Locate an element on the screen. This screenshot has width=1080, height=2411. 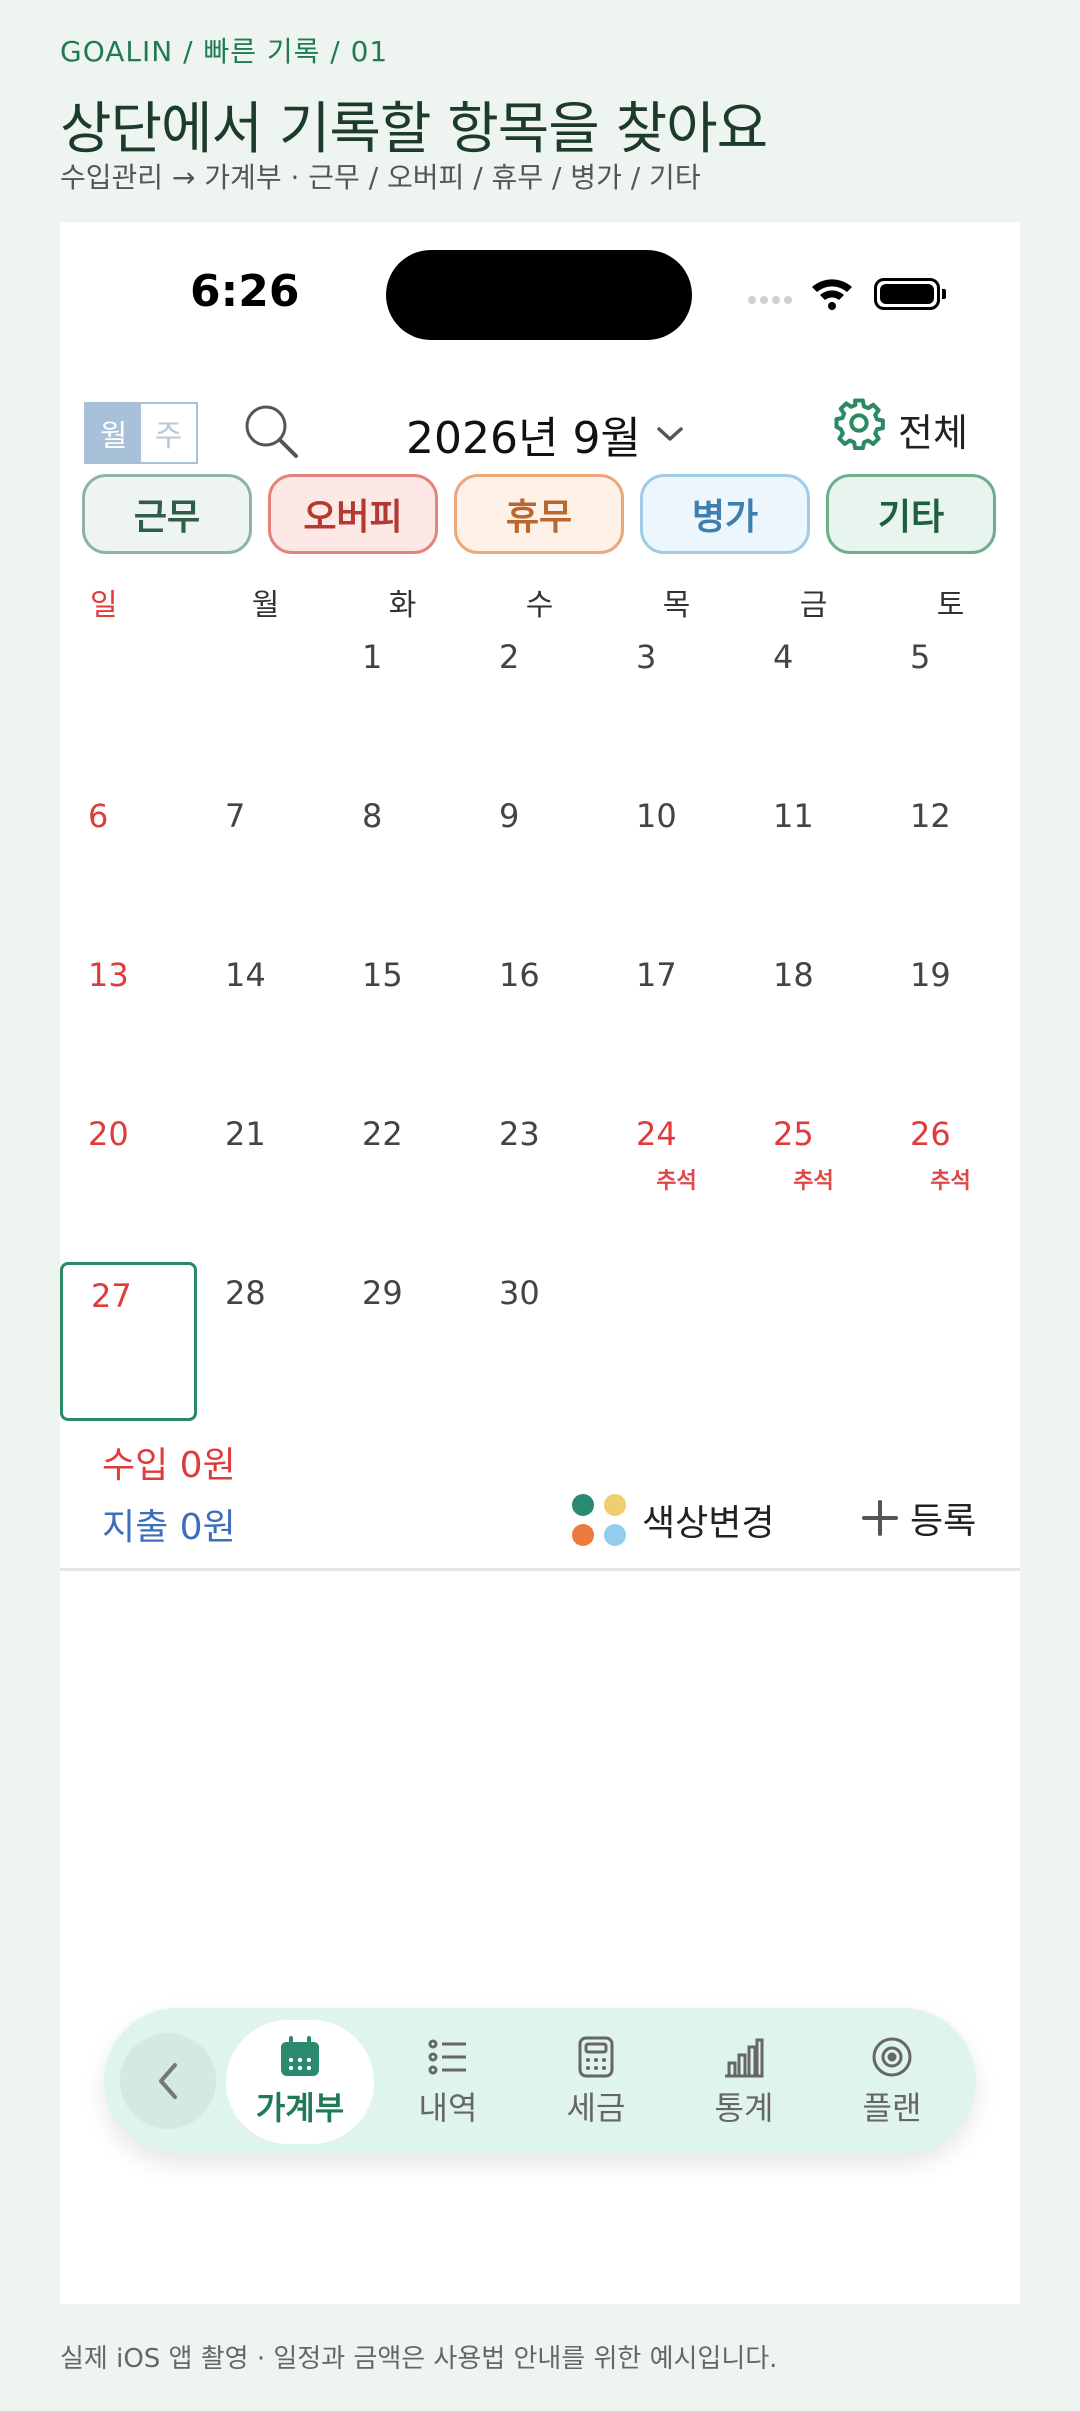
gear-icon is located at coordinates (859, 423).